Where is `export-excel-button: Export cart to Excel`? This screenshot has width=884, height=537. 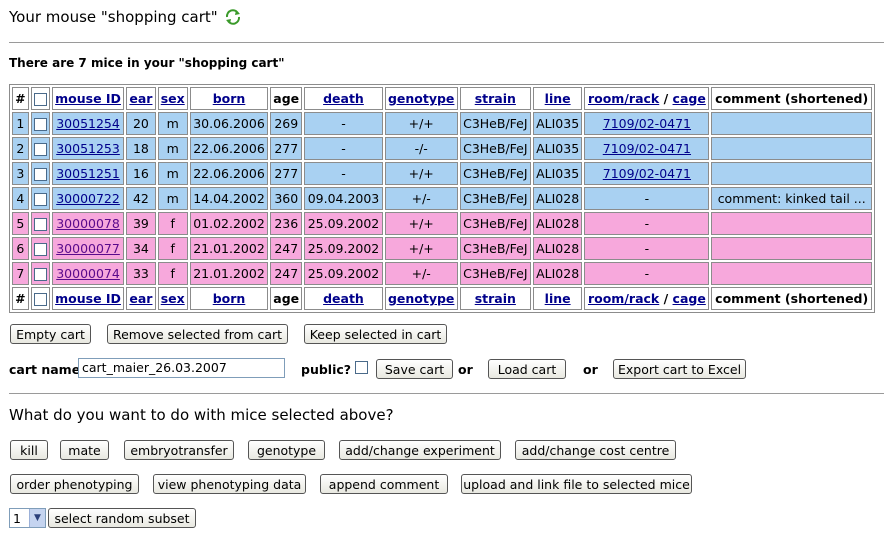
export-excel-button: Export cart to Excel is located at coordinates (679, 369).